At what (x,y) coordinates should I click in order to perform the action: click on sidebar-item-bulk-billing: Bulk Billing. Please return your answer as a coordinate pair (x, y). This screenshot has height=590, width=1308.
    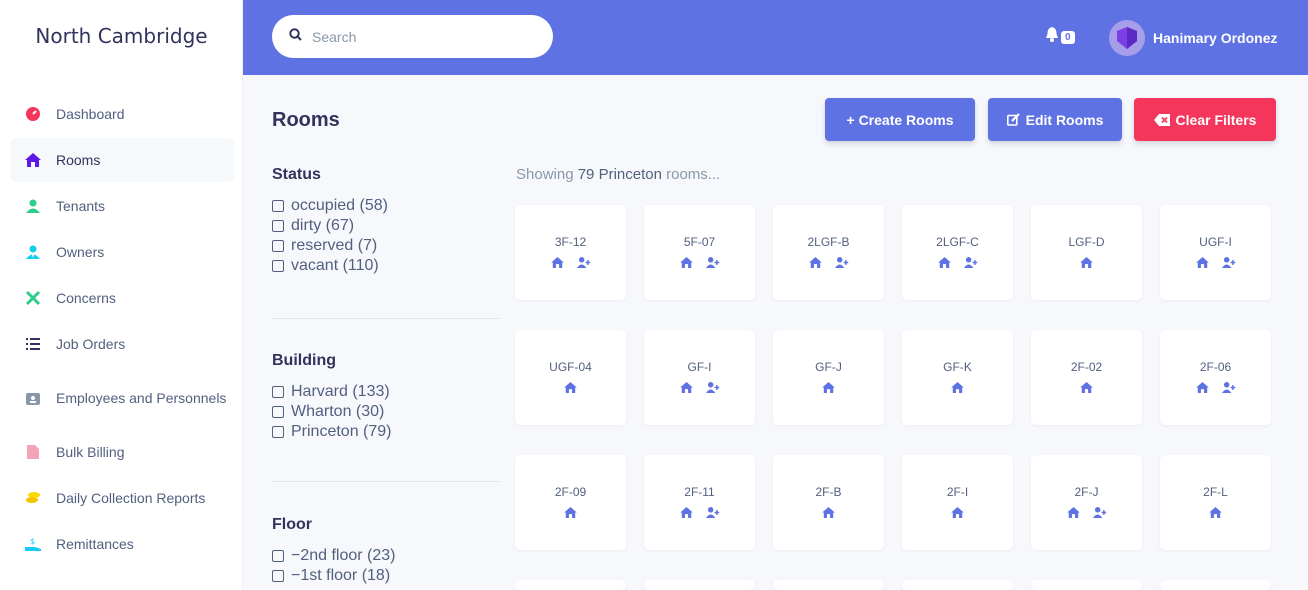
    Looking at the image, I should click on (122, 452).